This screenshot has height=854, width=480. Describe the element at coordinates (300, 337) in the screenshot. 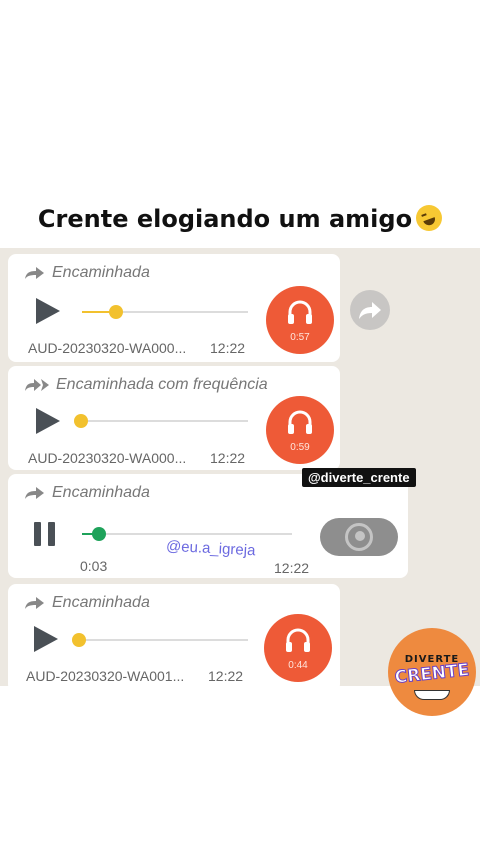

I see `audio-duration: 0:57` at that location.